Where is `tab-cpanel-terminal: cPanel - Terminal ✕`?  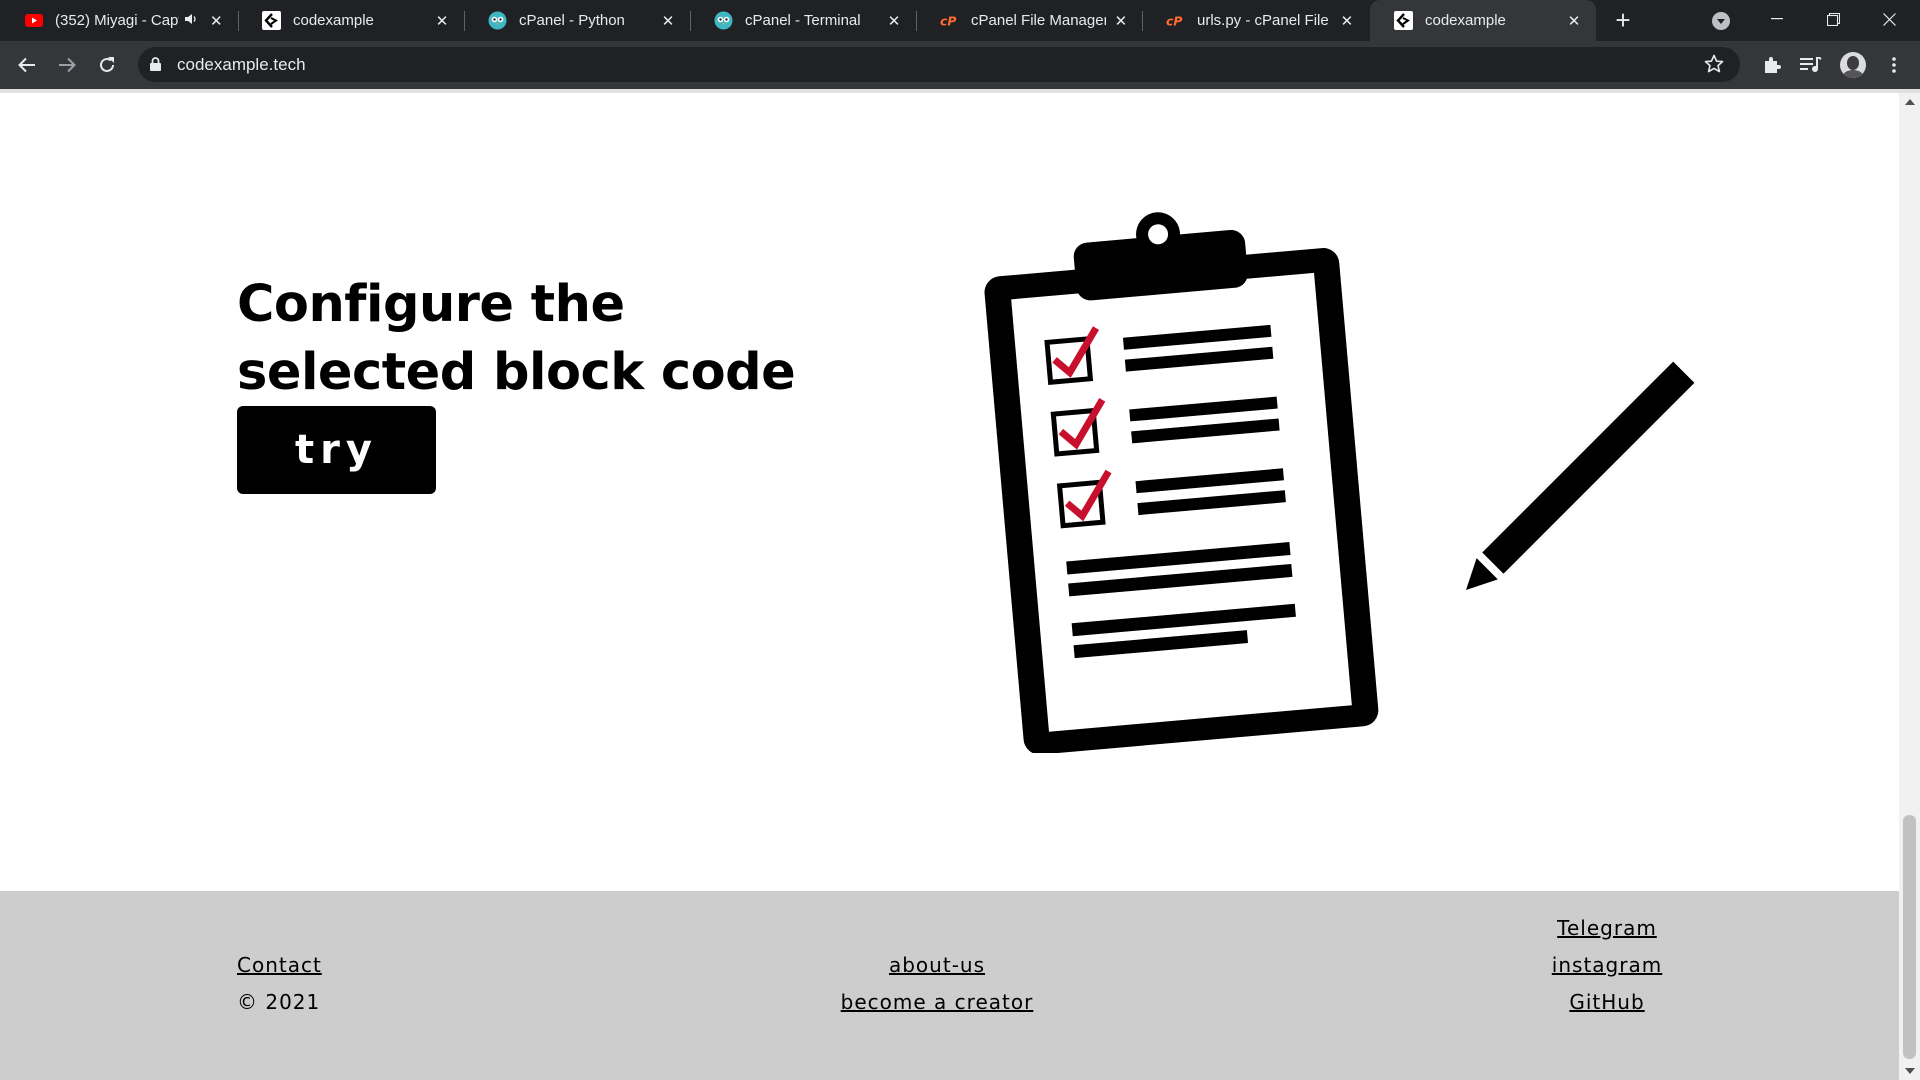 tab-cpanel-terminal: cPanel - Terminal ✕ is located at coordinates (803, 20).